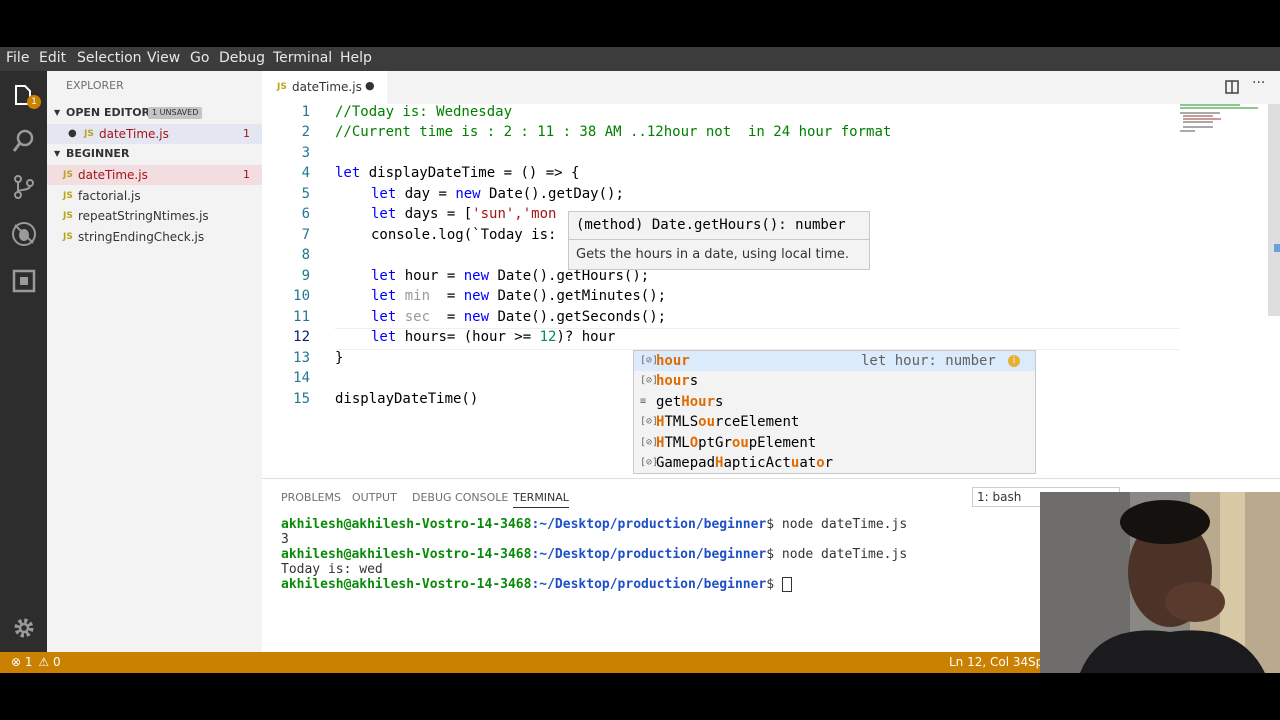  I want to click on debug-icon, so click(24, 234).